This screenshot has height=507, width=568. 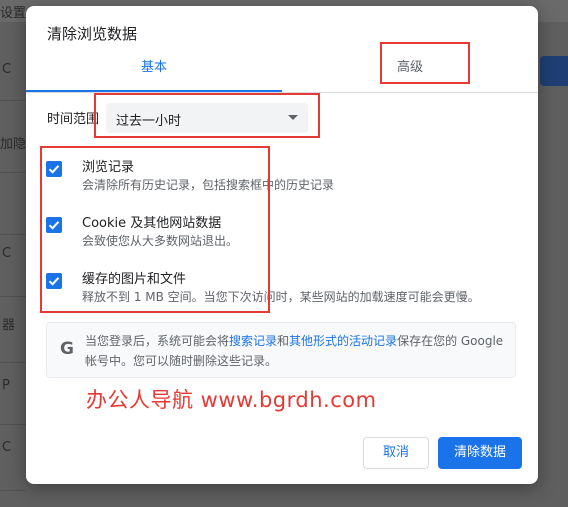 What do you see at coordinates (154, 73) in the screenshot?
I see `tab-basic: 基本` at bounding box center [154, 73].